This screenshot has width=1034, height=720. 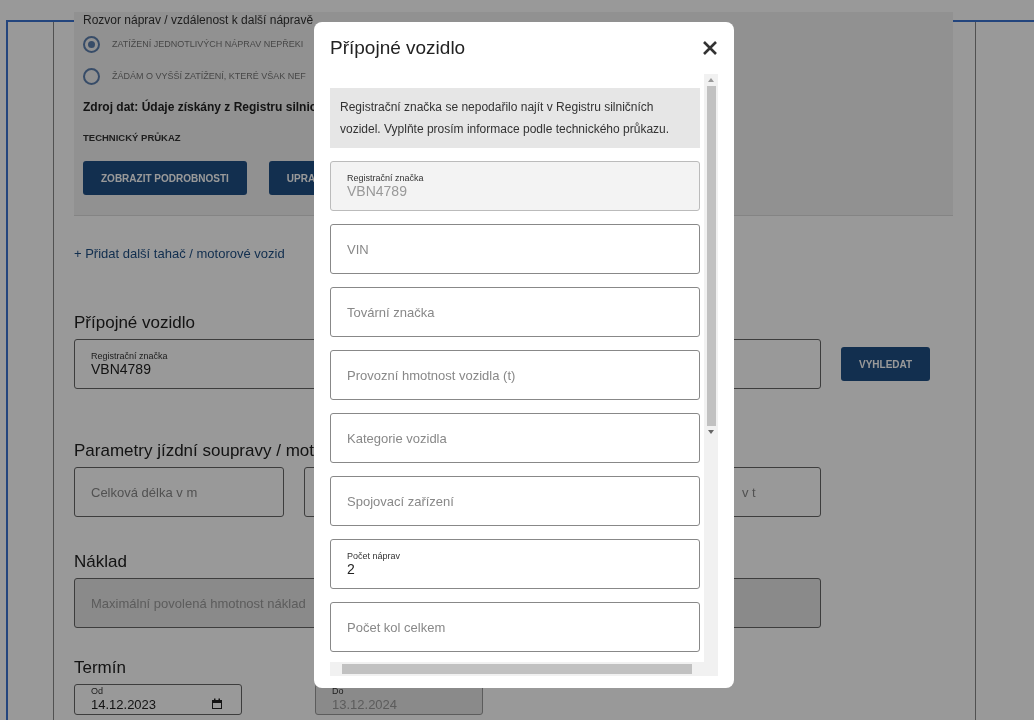 What do you see at coordinates (158, 699) in the screenshot?
I see `date-field: Od 14.12.2023` at bounding box center [158, 699].